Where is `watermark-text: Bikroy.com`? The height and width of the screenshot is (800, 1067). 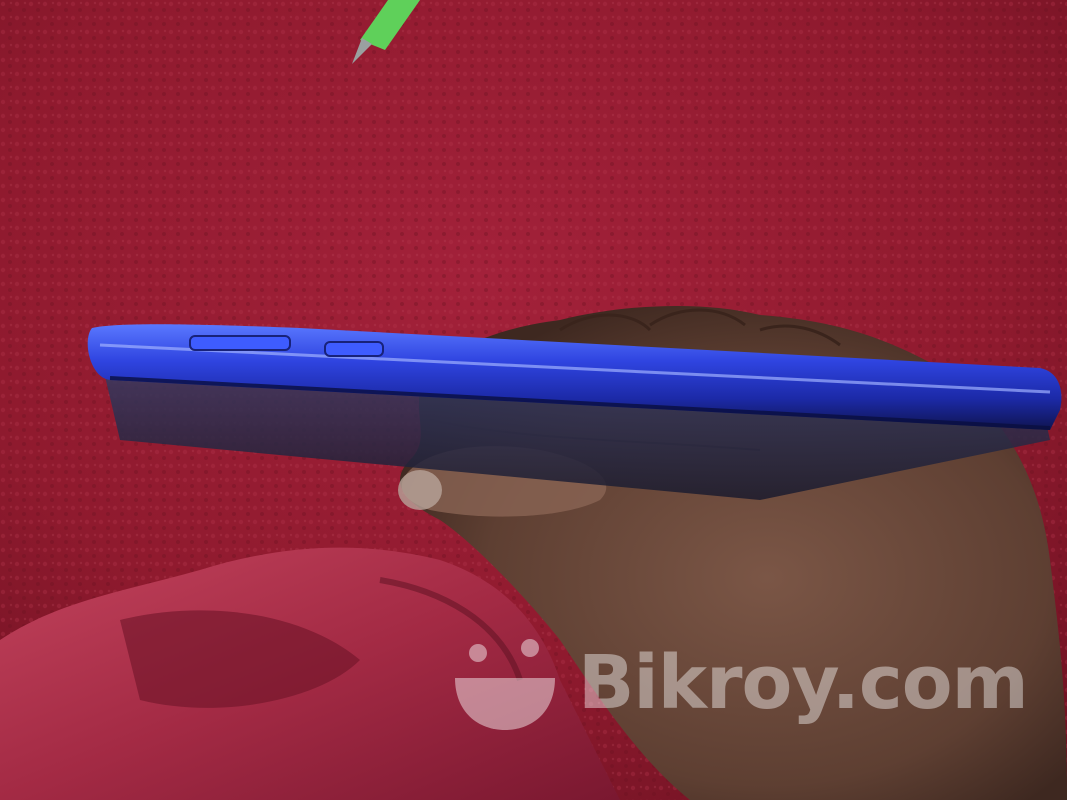
watermark-text: Bikroy.com is located at coordinates (803, 683).